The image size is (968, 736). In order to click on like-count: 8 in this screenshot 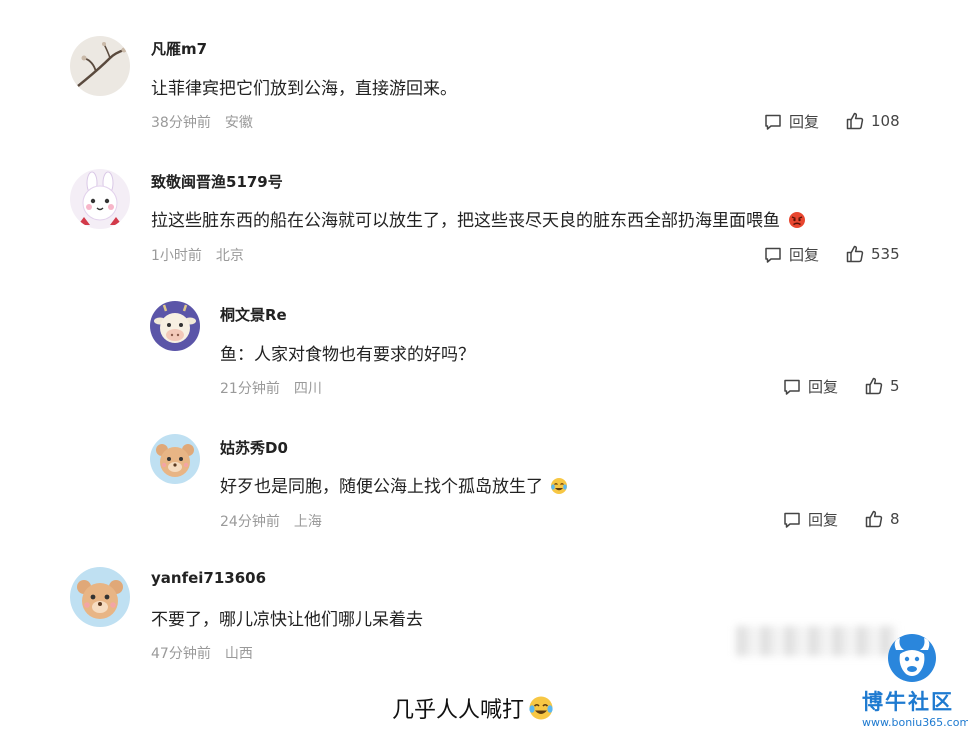, I will do `click(895, 519)`.